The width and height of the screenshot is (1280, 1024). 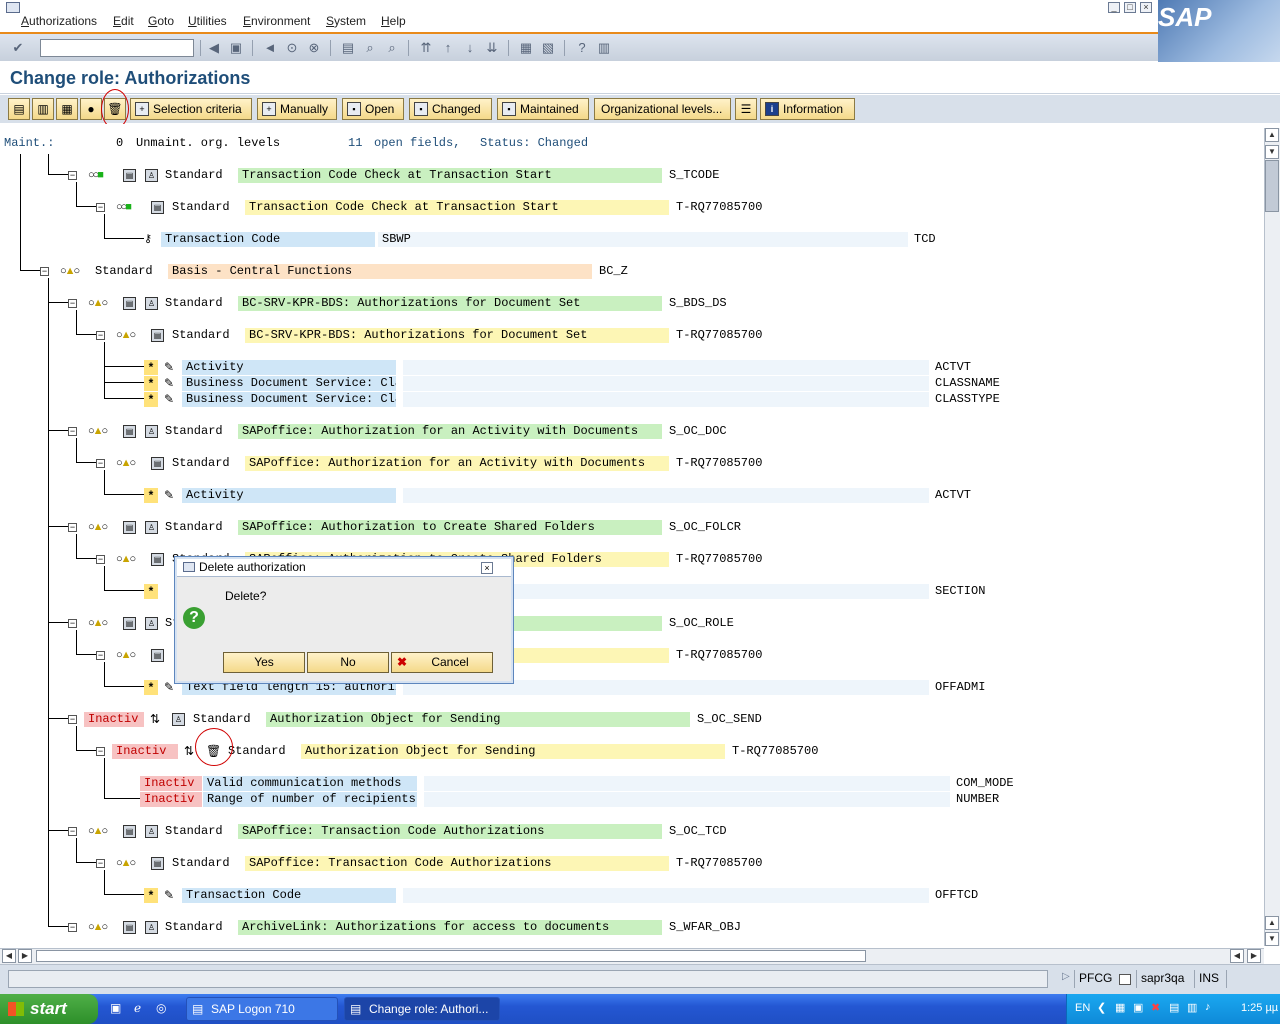 What do you see at coordinates (1146, 7) in the screenshot?
I see `close-icon: ×` at bounding box center [1146, 7].